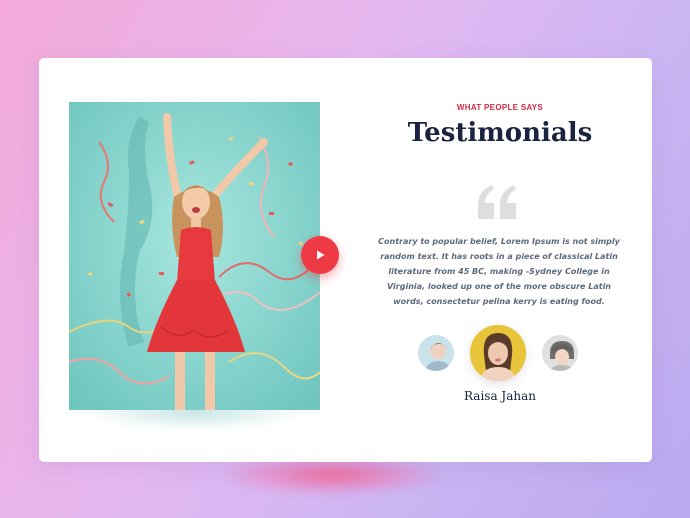  I want to click on person-avatar-icon, so click(498, 353).